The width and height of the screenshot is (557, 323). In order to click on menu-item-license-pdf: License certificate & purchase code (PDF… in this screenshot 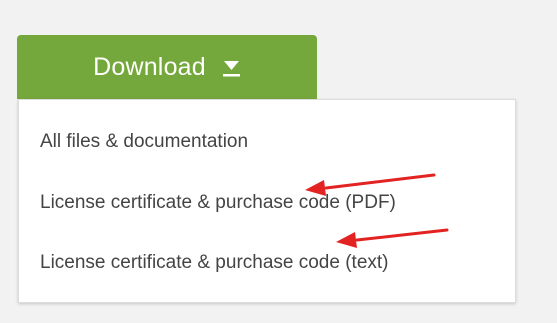, I will do `click(218, 203)`.